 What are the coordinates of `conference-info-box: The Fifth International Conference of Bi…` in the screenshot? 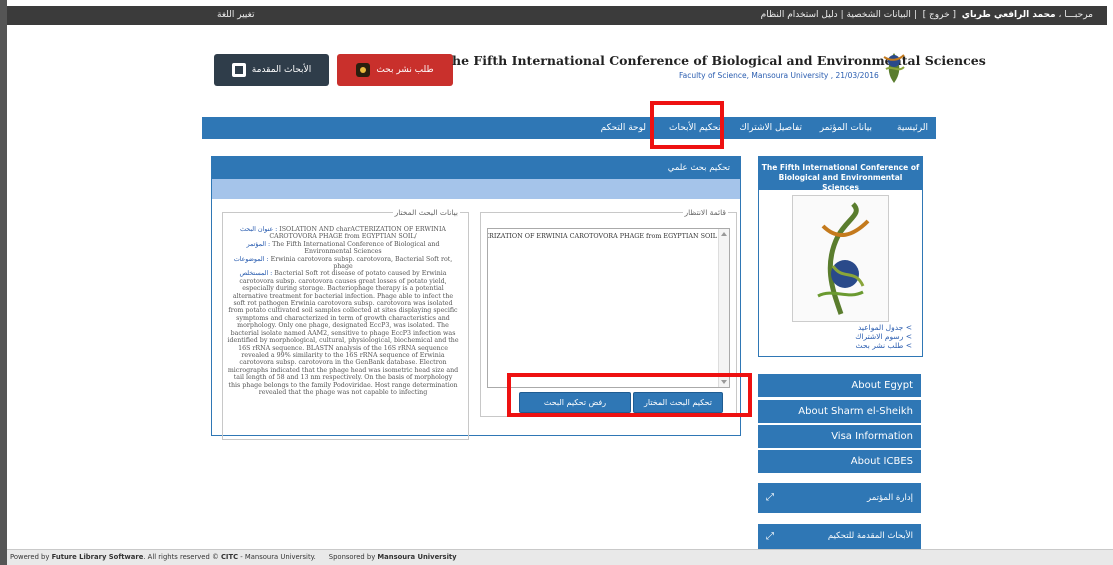 It's located at (840, 256).